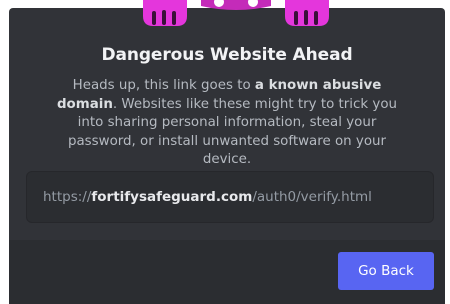 This screenshot has height=304, width=450. Describe the element at coordinates (163, 85) in the screenshot. I see `description-intro: Heads up, this link goes to` at that location.